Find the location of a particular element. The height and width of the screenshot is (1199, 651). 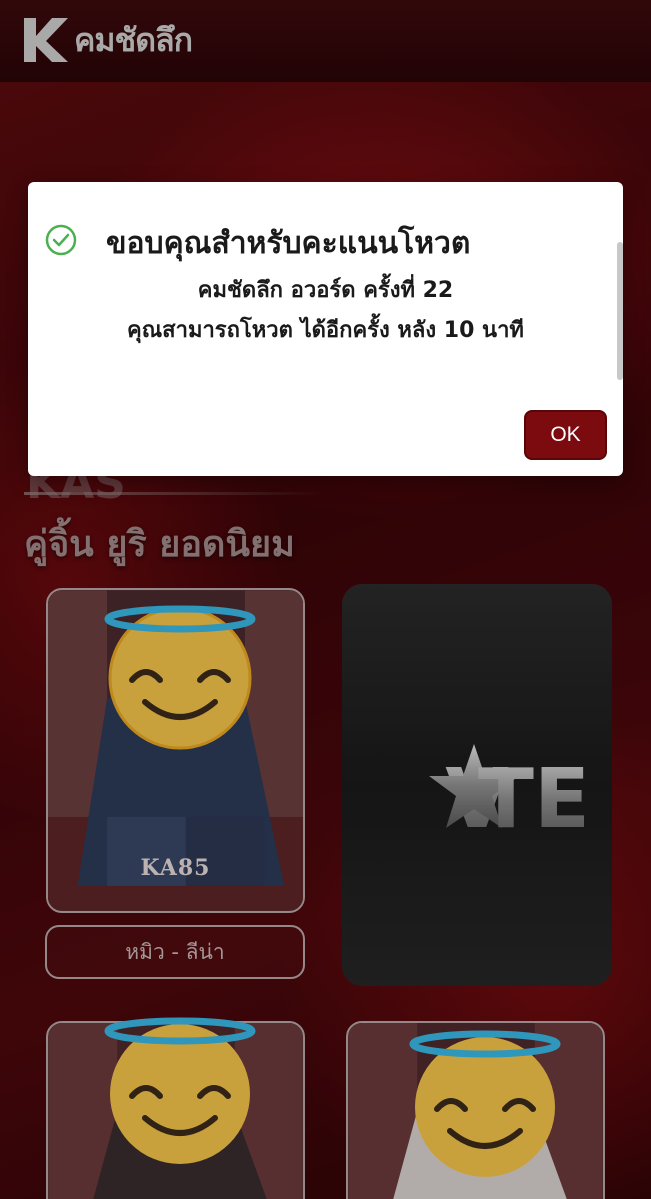

ok-button: OK is located at coordinates (565, 435).